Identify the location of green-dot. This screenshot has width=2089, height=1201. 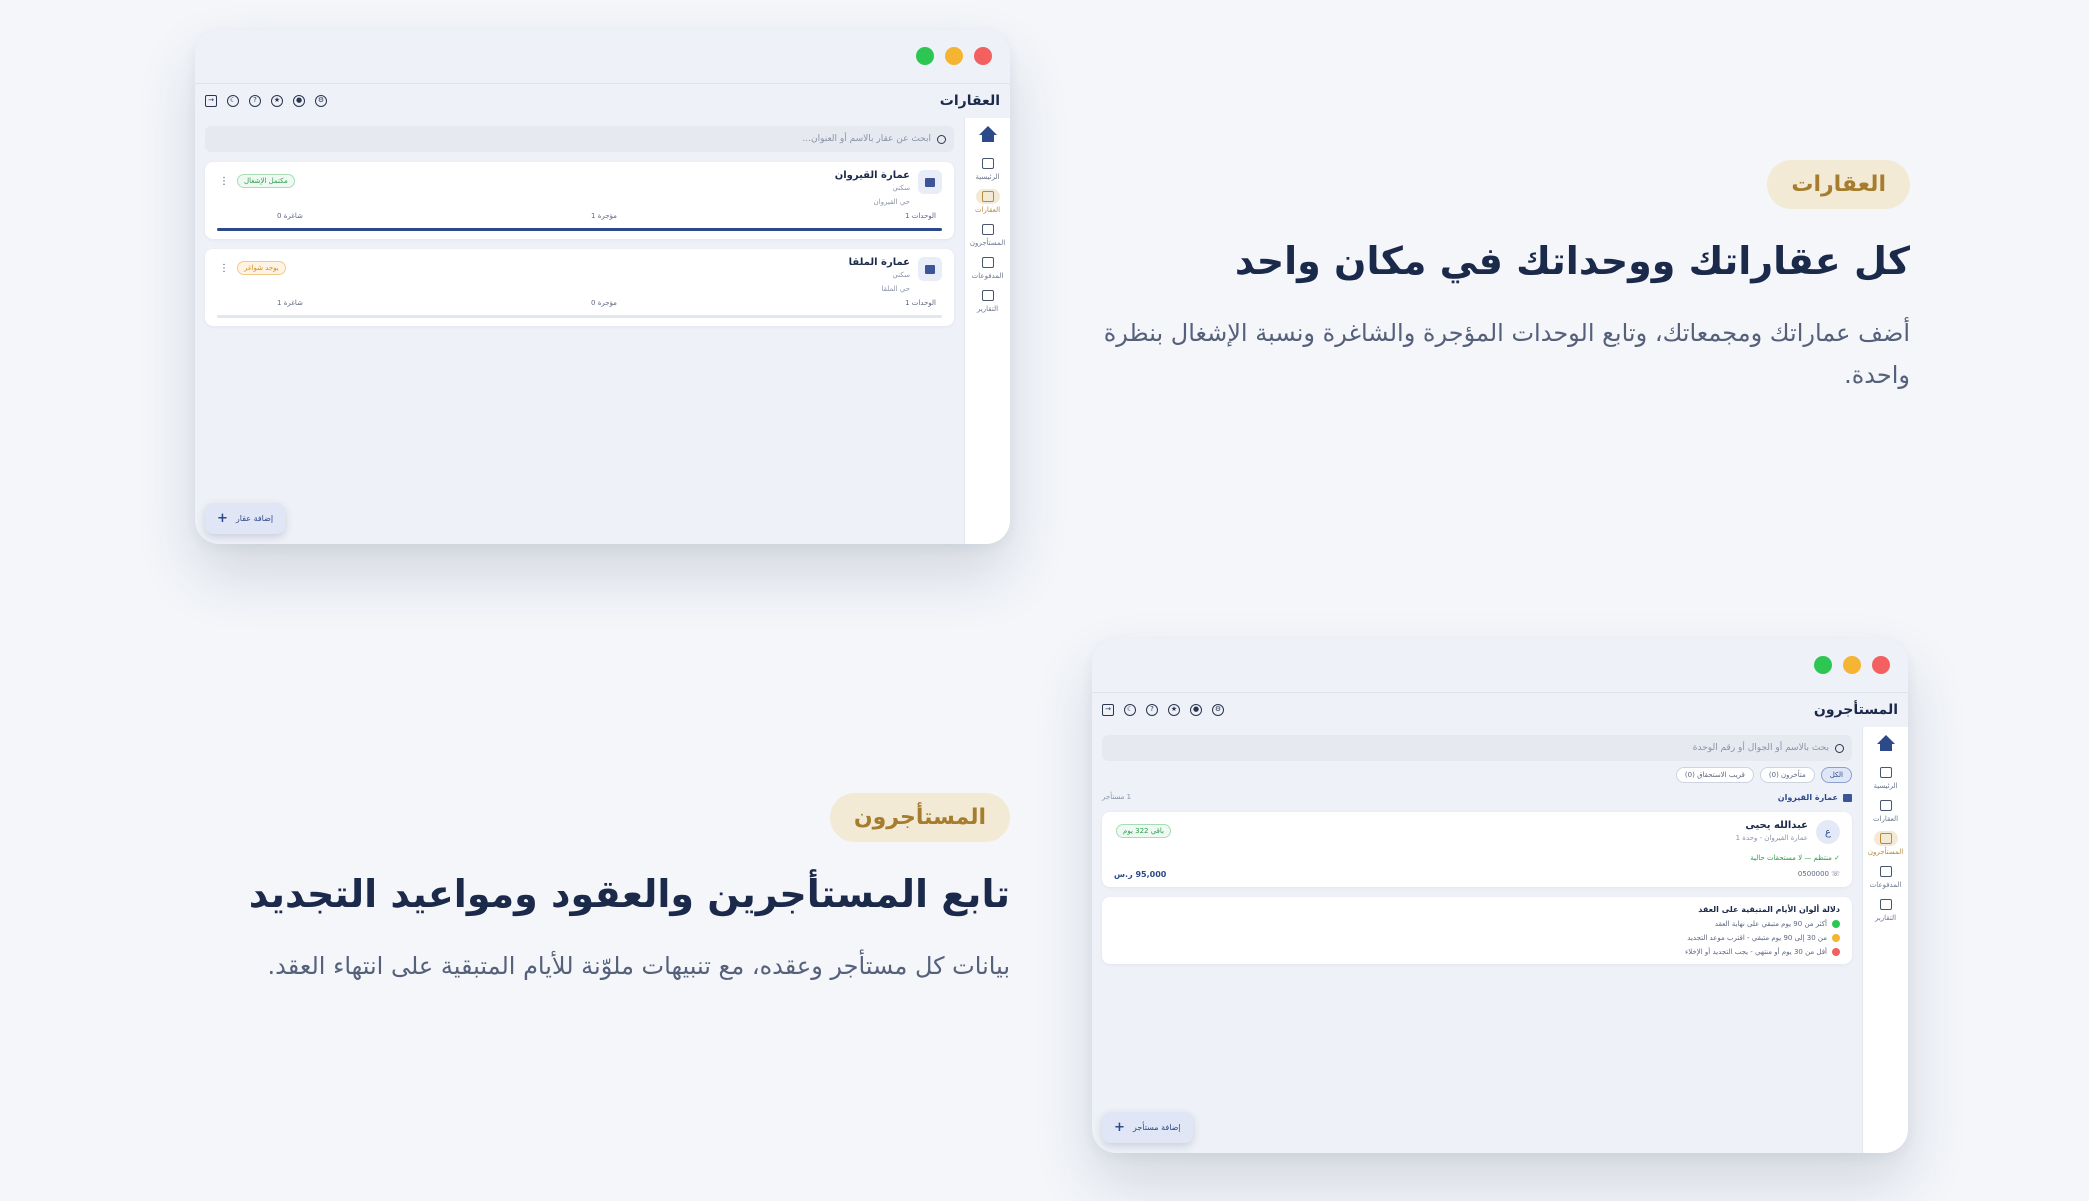
(1836, 924).